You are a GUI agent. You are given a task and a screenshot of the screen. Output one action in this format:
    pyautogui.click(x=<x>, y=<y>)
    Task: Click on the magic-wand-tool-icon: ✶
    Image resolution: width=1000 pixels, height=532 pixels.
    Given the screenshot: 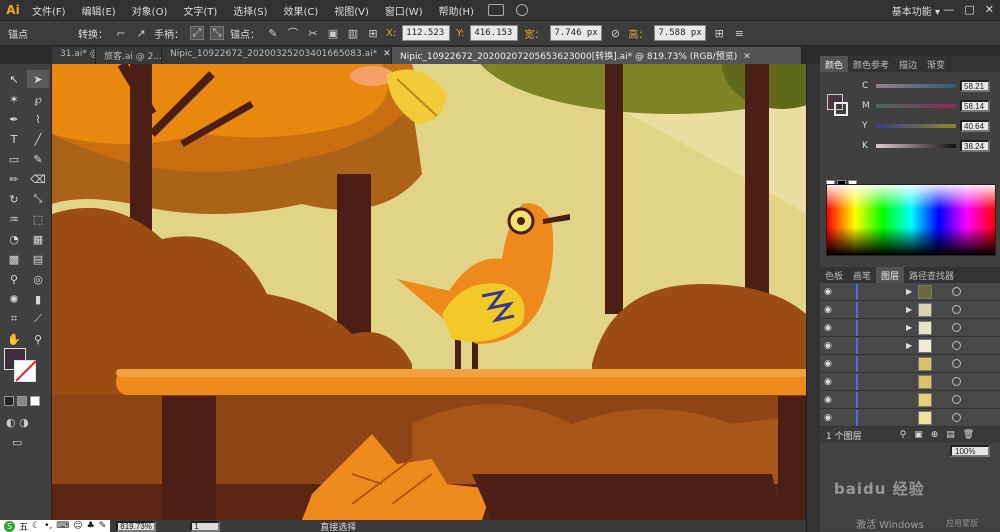 What is the action you would take?
    pyautogui.click(x=14, y=99)
    